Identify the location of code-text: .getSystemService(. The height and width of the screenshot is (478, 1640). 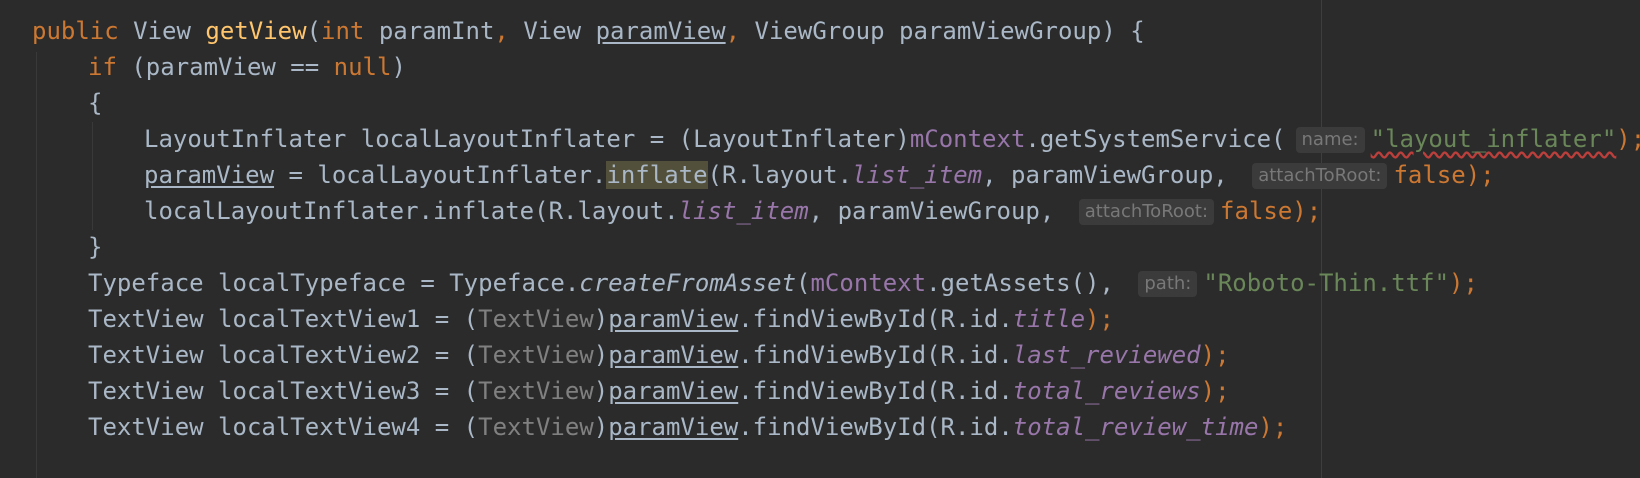
(1155, 139).